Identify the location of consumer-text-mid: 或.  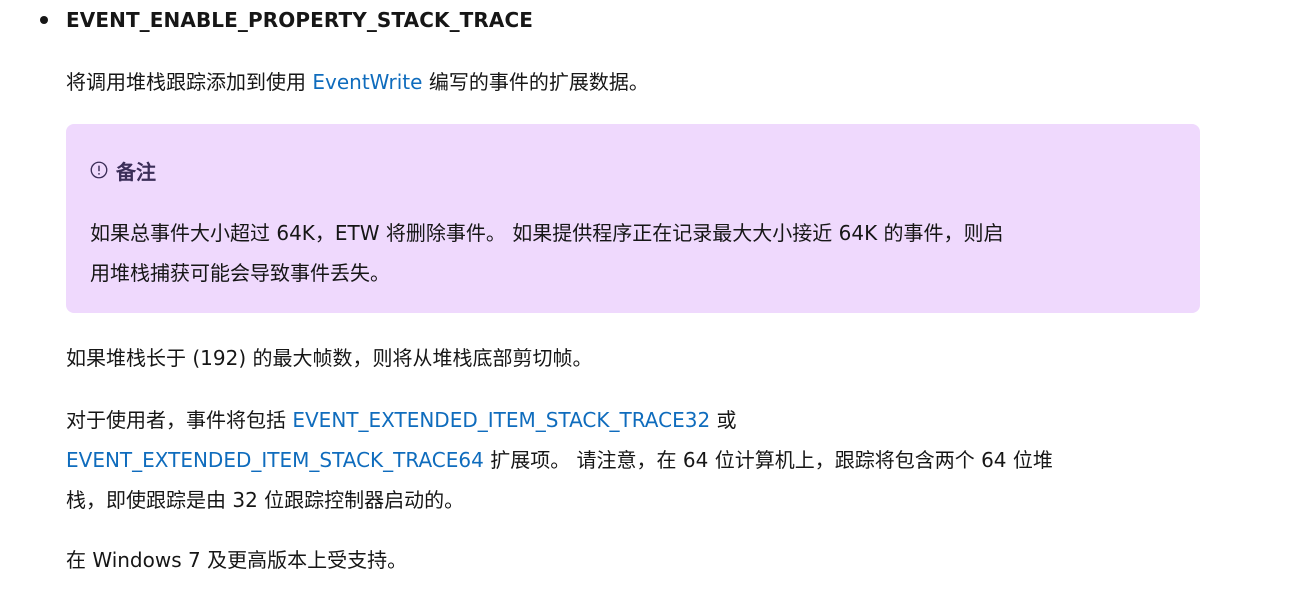
(723, 420).